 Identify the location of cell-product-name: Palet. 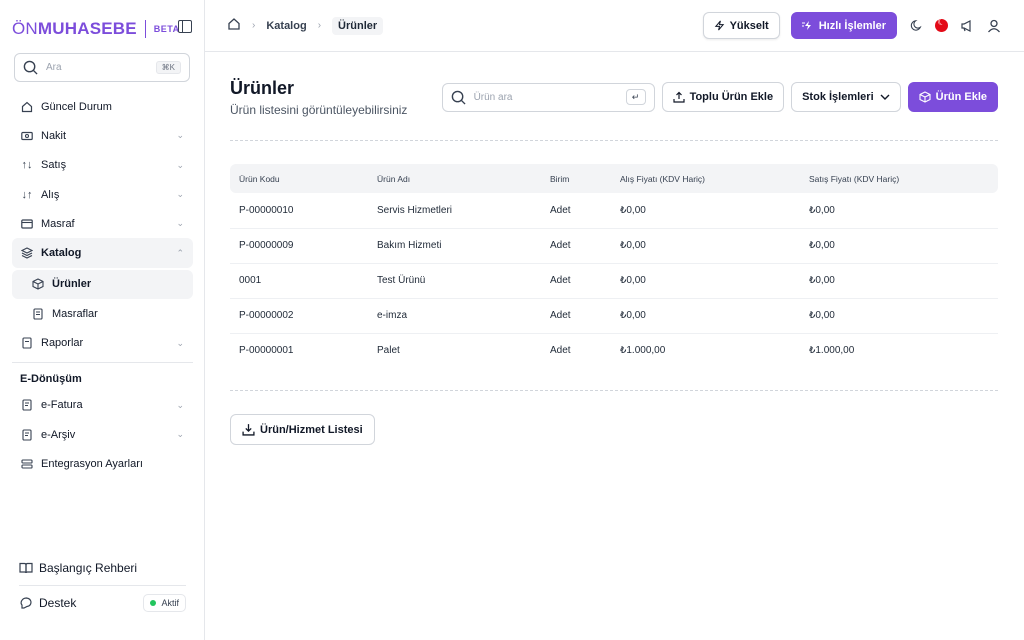
(388, 351).